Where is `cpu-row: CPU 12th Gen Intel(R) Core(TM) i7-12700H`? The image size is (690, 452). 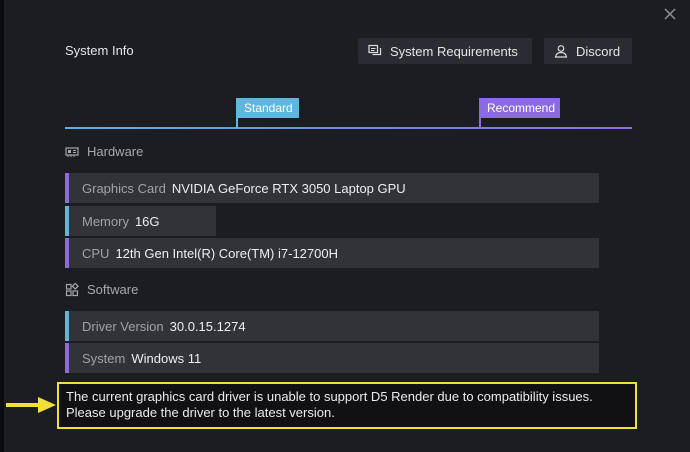
cpu-row: CPU 12th Gen Intel(R) Core(TM) i7-12700H is located at coordinates (332, 253).